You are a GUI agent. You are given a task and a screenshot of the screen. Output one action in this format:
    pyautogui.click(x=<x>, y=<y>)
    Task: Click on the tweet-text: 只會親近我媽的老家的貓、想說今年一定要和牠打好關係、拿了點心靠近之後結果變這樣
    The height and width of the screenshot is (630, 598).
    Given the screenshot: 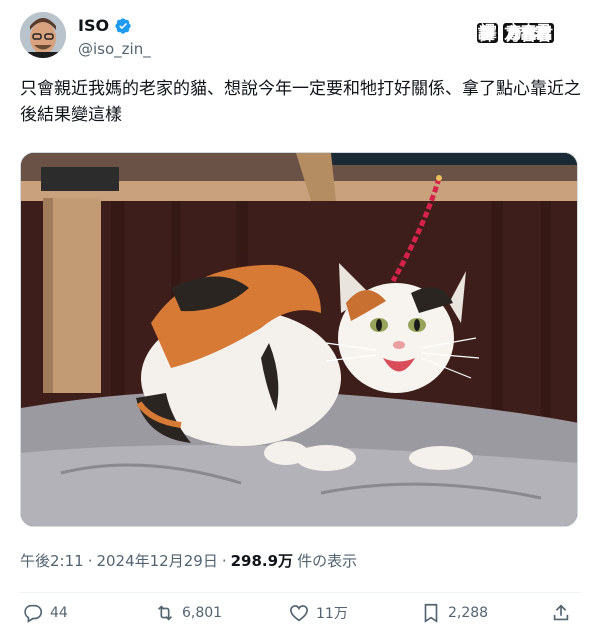 What is the action you would take?
    pyautogui.click(x=300, y=102)
    